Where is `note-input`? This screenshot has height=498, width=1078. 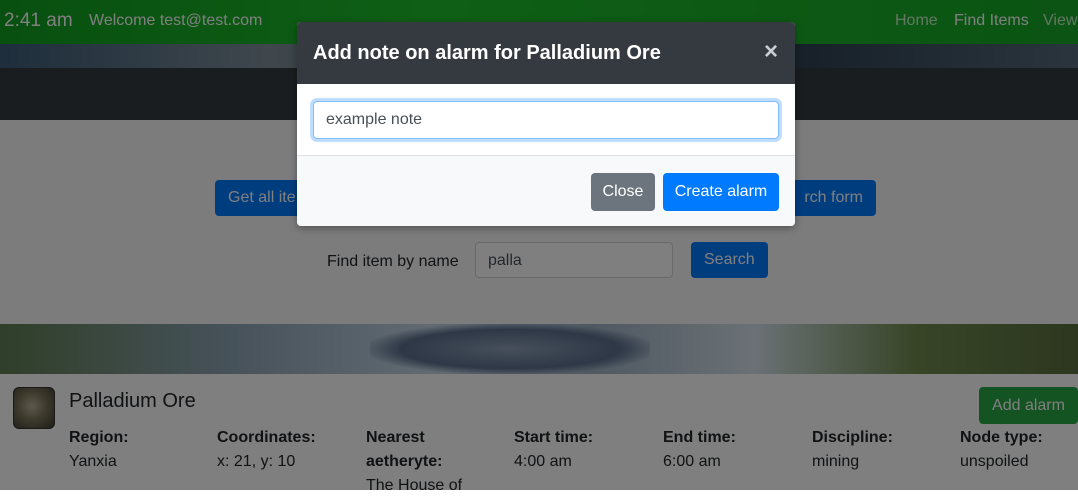
note-input is located at coordinates (546, 120).